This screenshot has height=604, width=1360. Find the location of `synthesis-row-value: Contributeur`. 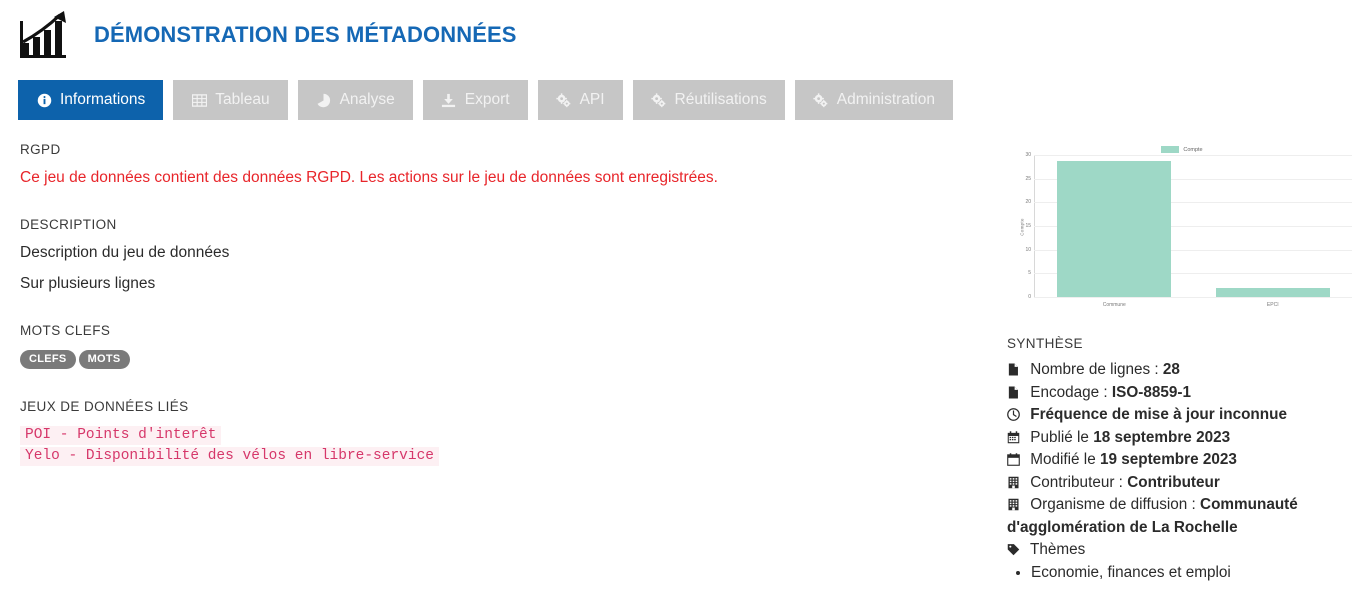

synthesis-row-value: Contributeur is located at coordinates (1173, 482).